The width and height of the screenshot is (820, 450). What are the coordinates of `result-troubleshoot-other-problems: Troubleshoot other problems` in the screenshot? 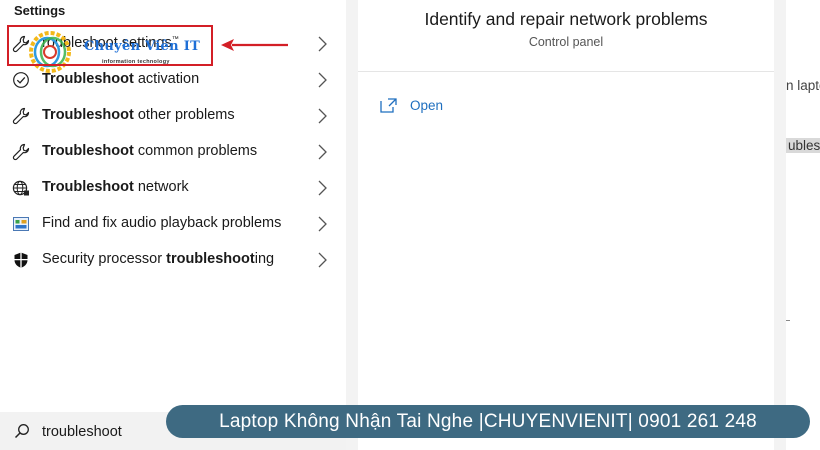 It's located at (173, 116).